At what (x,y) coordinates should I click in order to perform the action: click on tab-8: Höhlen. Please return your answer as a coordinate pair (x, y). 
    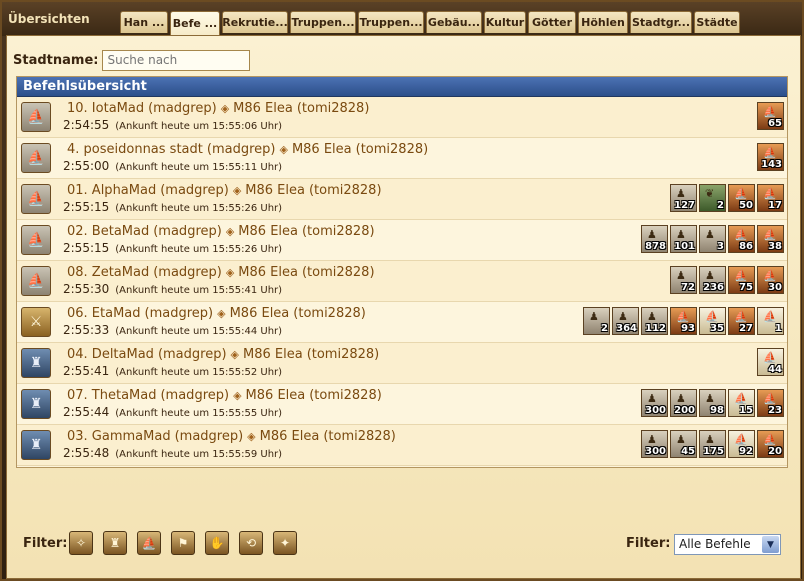
    Looking at the image, I should click on (603, 22).